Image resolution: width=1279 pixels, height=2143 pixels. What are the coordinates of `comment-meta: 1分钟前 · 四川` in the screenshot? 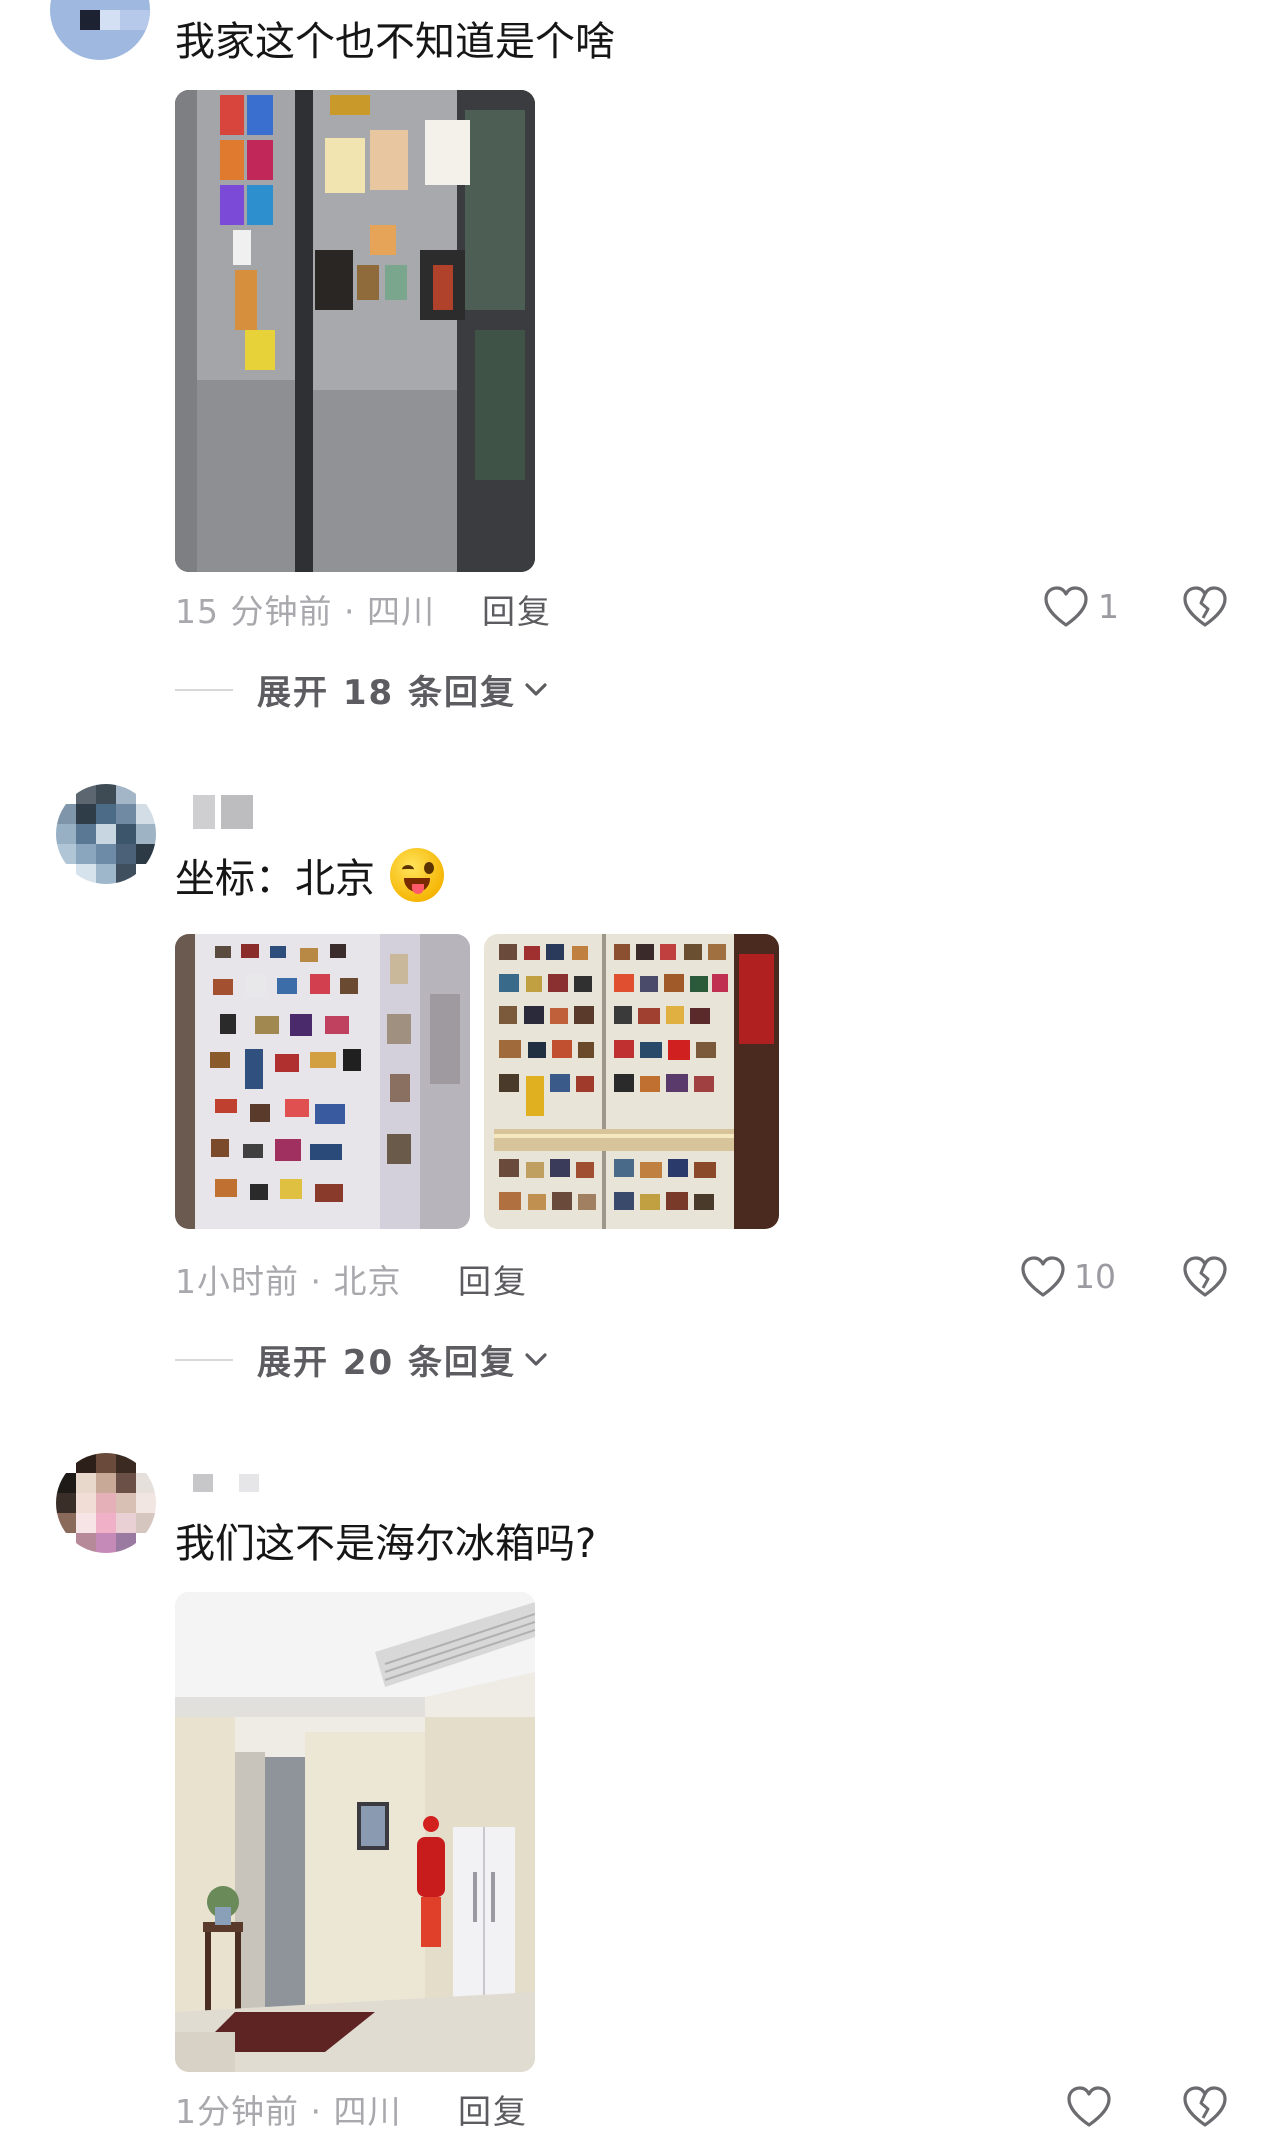 It's located at (288, 2111).